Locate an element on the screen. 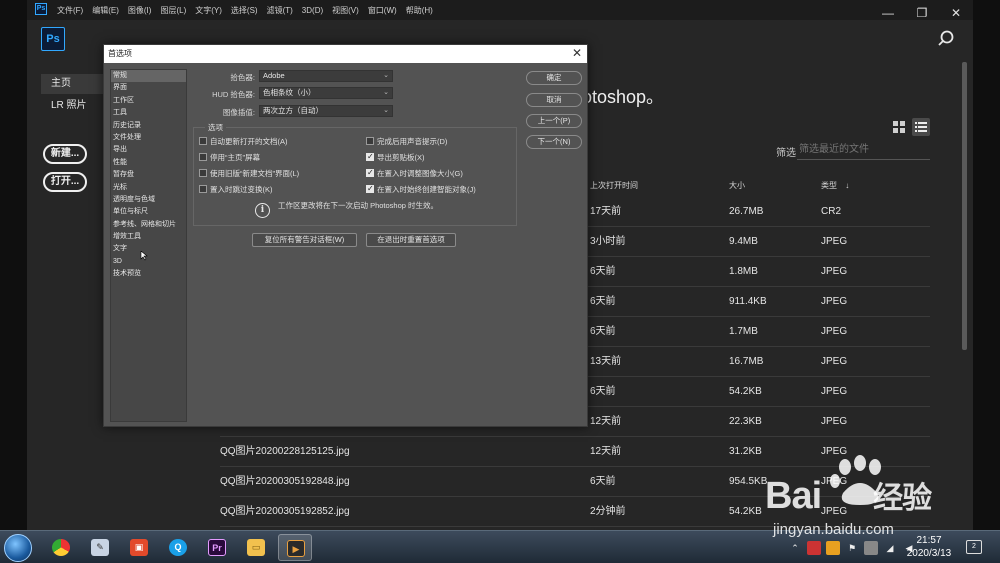 This screenshot has width=1000, height=563. category-item: 暂存盘 is located at coordinates (148, 175).